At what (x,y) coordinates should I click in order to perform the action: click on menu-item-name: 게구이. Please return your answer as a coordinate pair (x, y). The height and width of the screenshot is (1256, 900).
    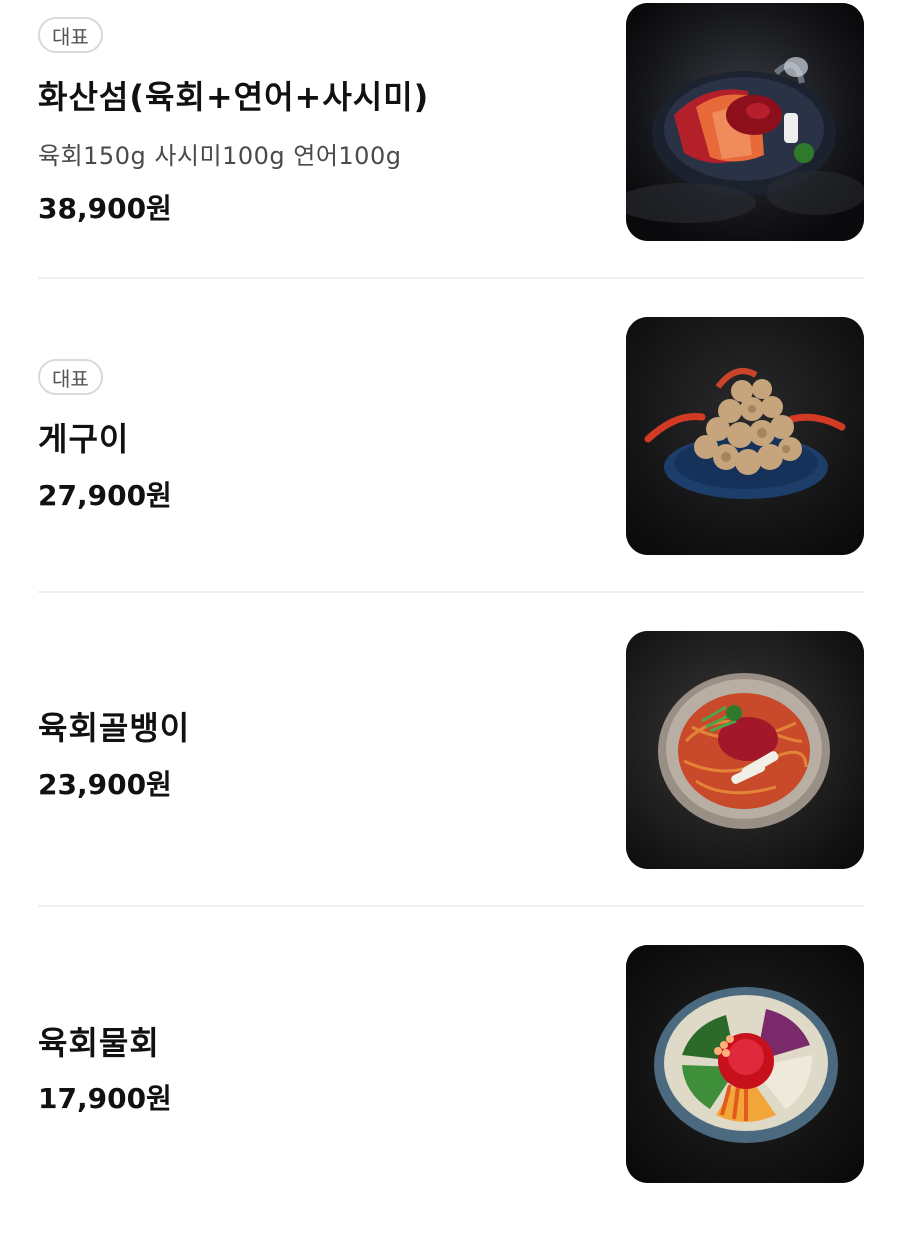
    Looking at the image, I should click on (84, 439).